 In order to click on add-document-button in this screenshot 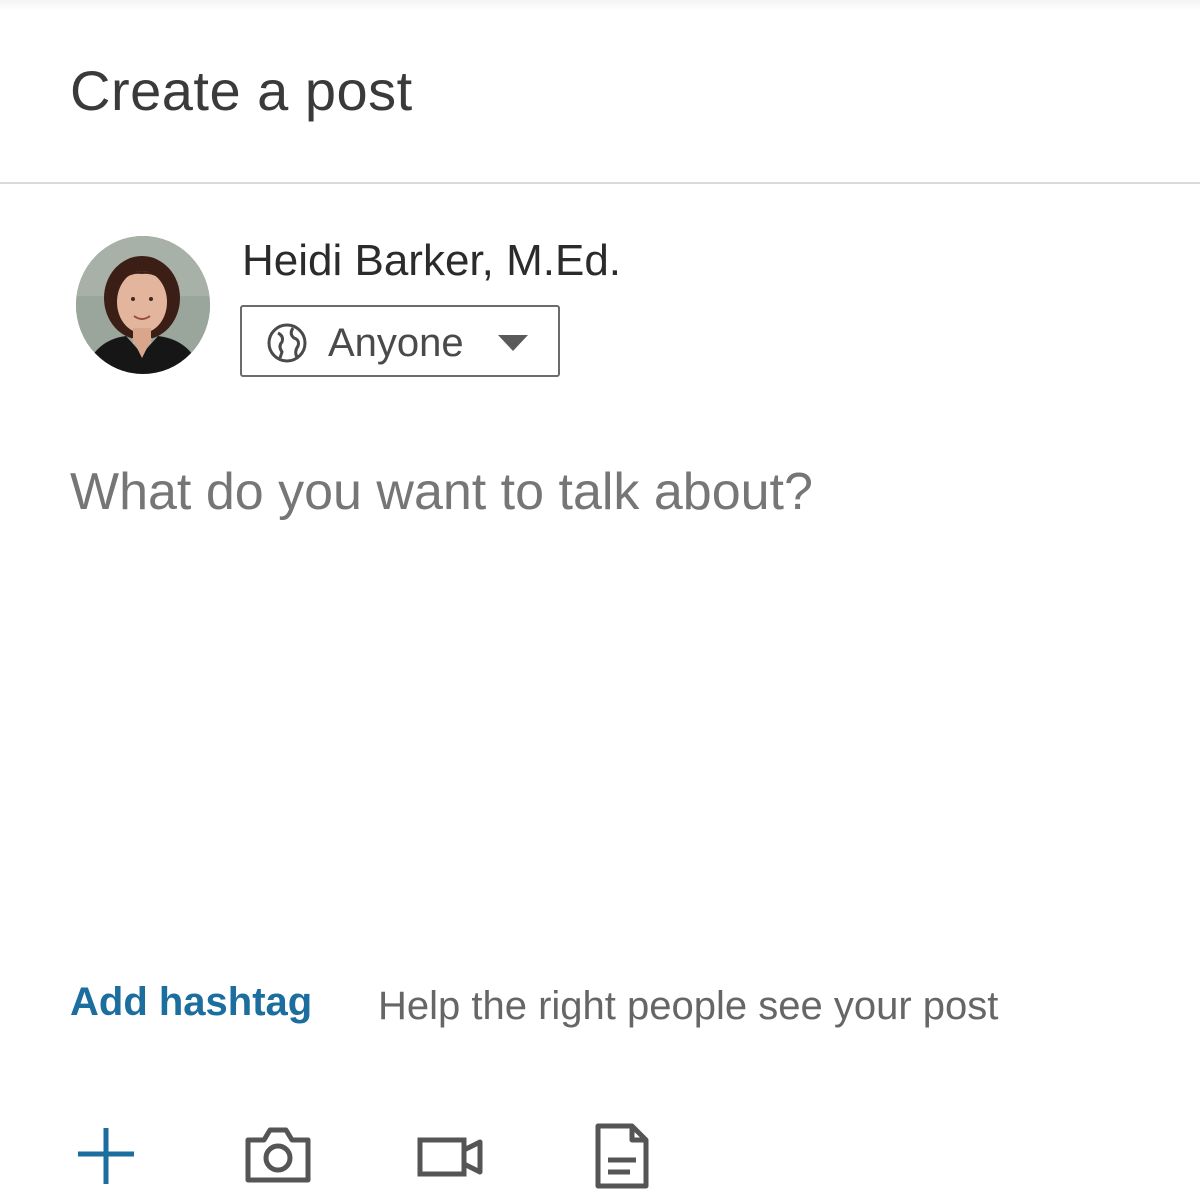, I will do `click(622, 1156)`.